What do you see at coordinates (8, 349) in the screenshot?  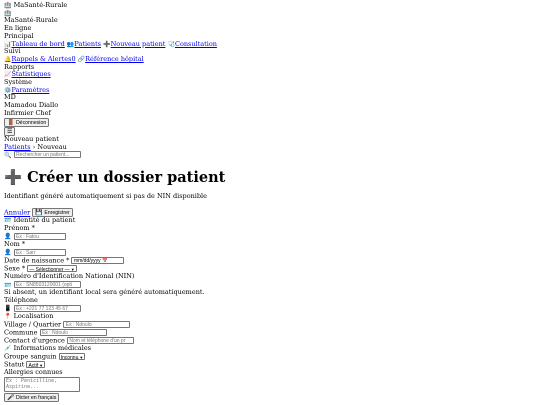 I see `syringe-icon: 💉` at bounding box center [8, 349].